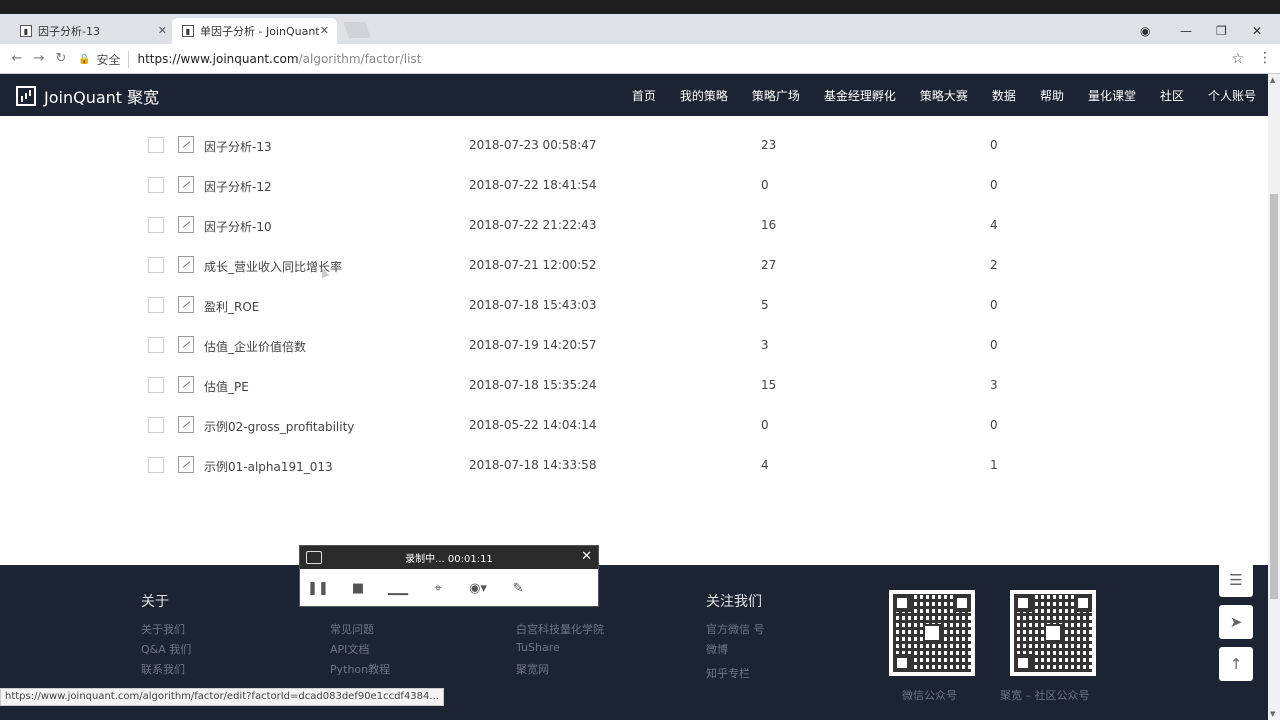  Describe the element at coordinates (586, 556) in the screenshot. I see `close-icon: ✕` at that location.